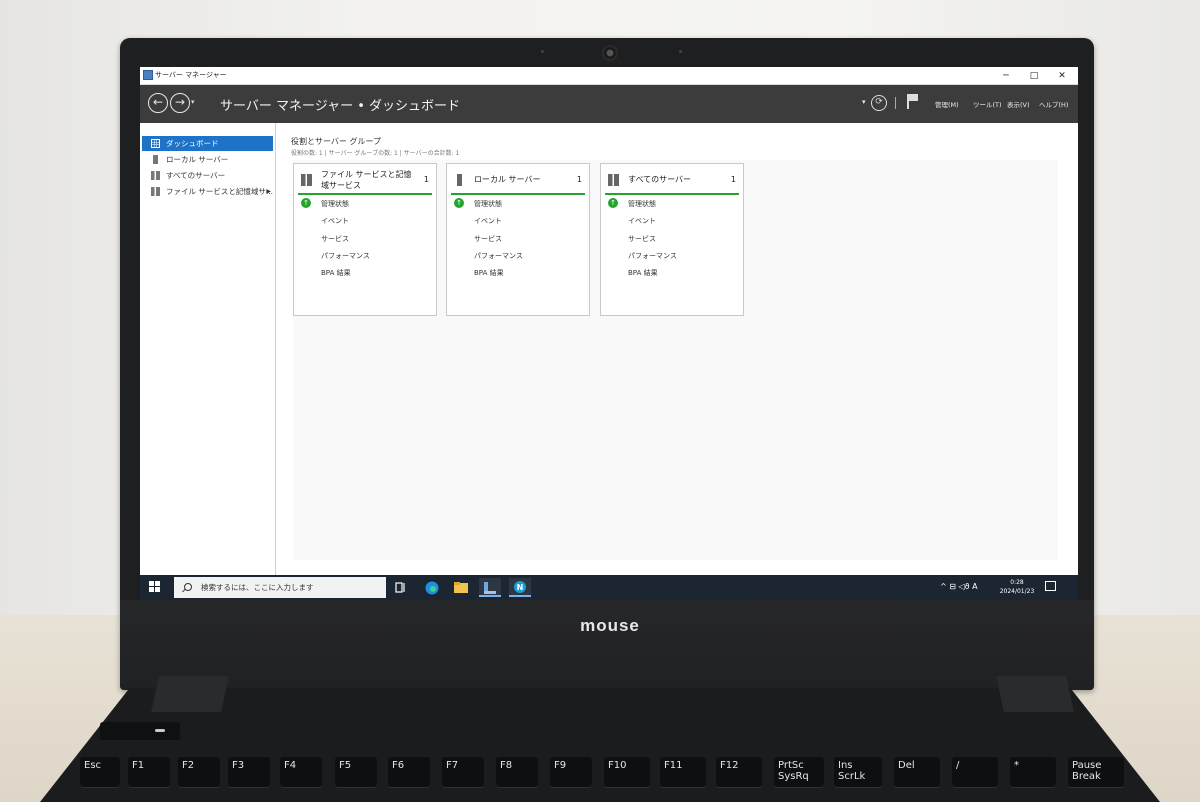 This screenshot has width=1200, height=802. What do you see at coordinates (627, 772) in the screenshot?
I see `key-f10: F10` at bounding box center [627, 772].